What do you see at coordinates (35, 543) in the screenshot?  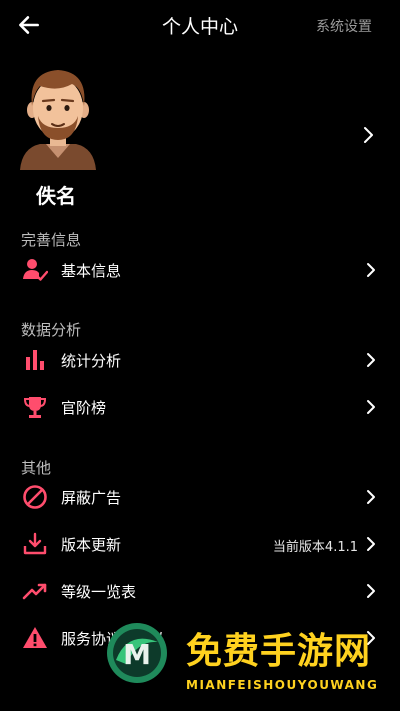 I see `download-icon` at bounding box center [35, 543].